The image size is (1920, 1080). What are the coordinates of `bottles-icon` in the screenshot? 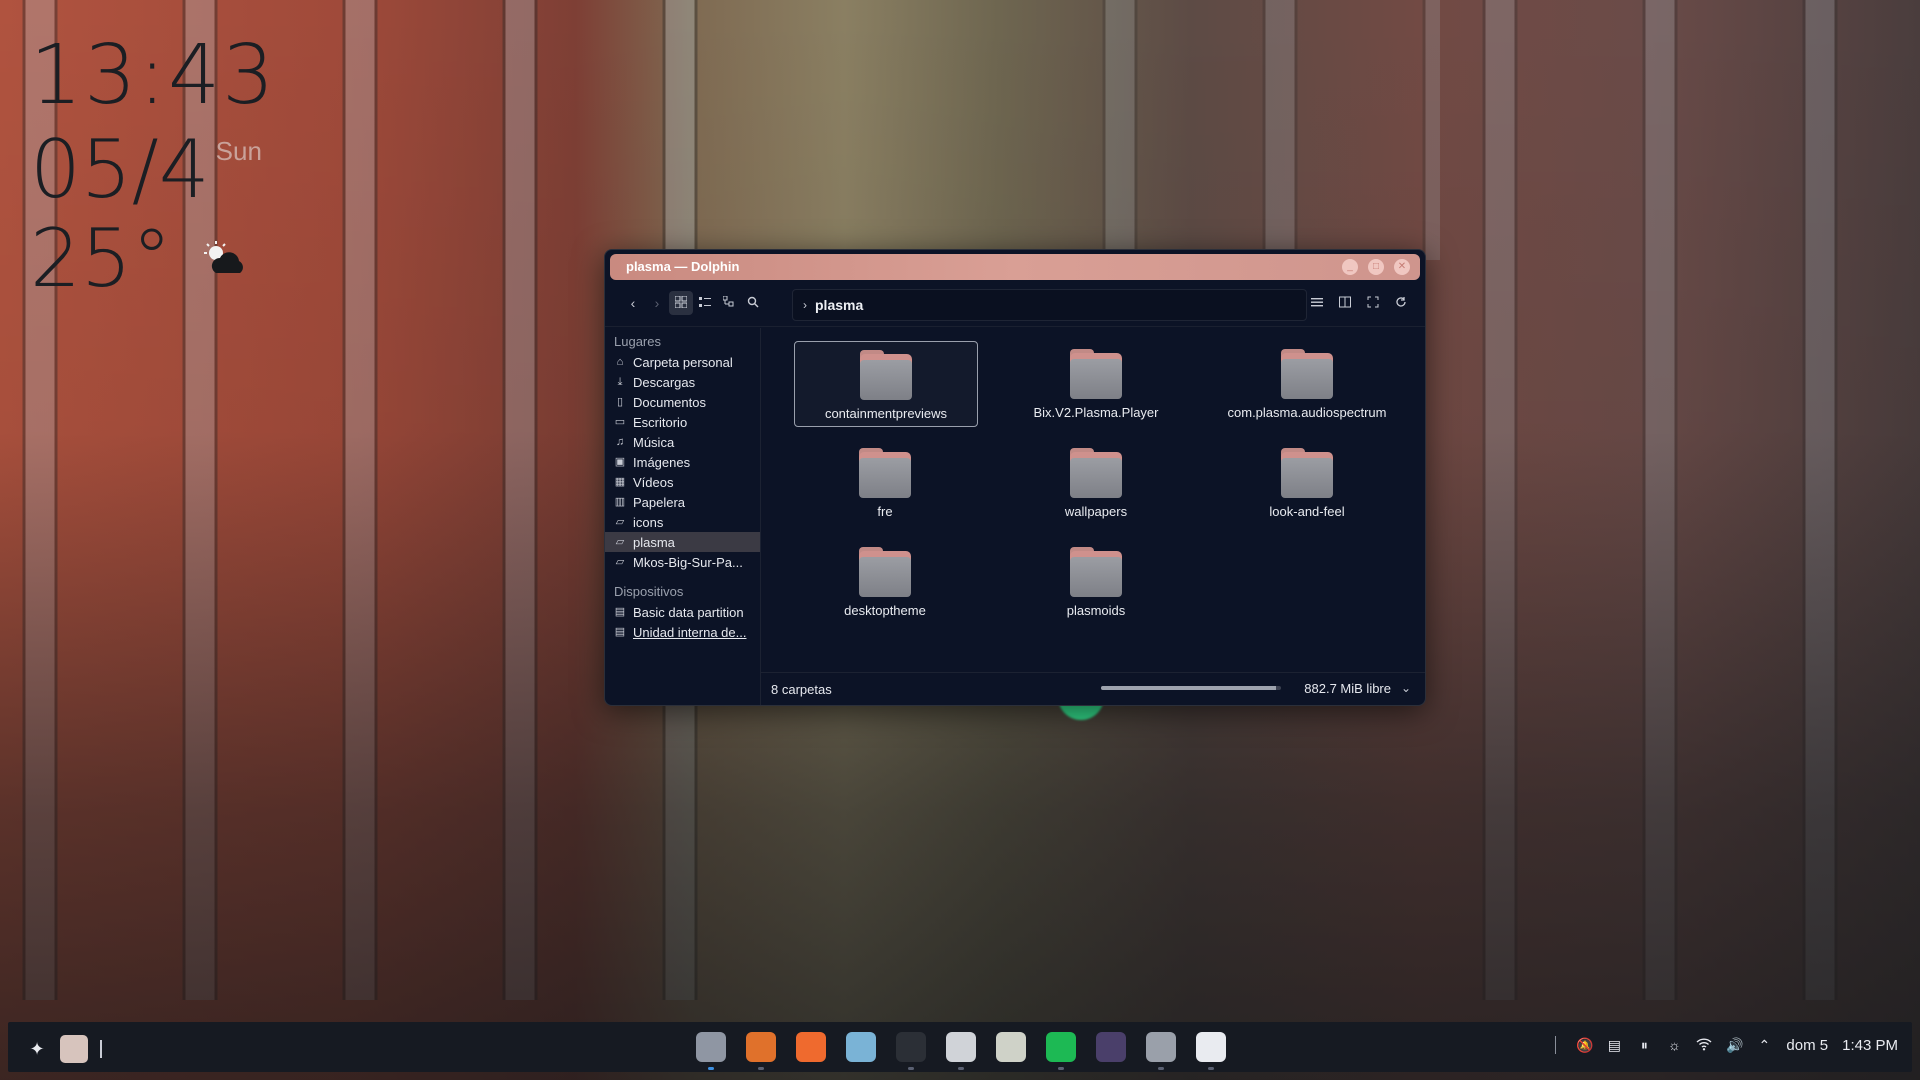 It's located at (1111, 1047).